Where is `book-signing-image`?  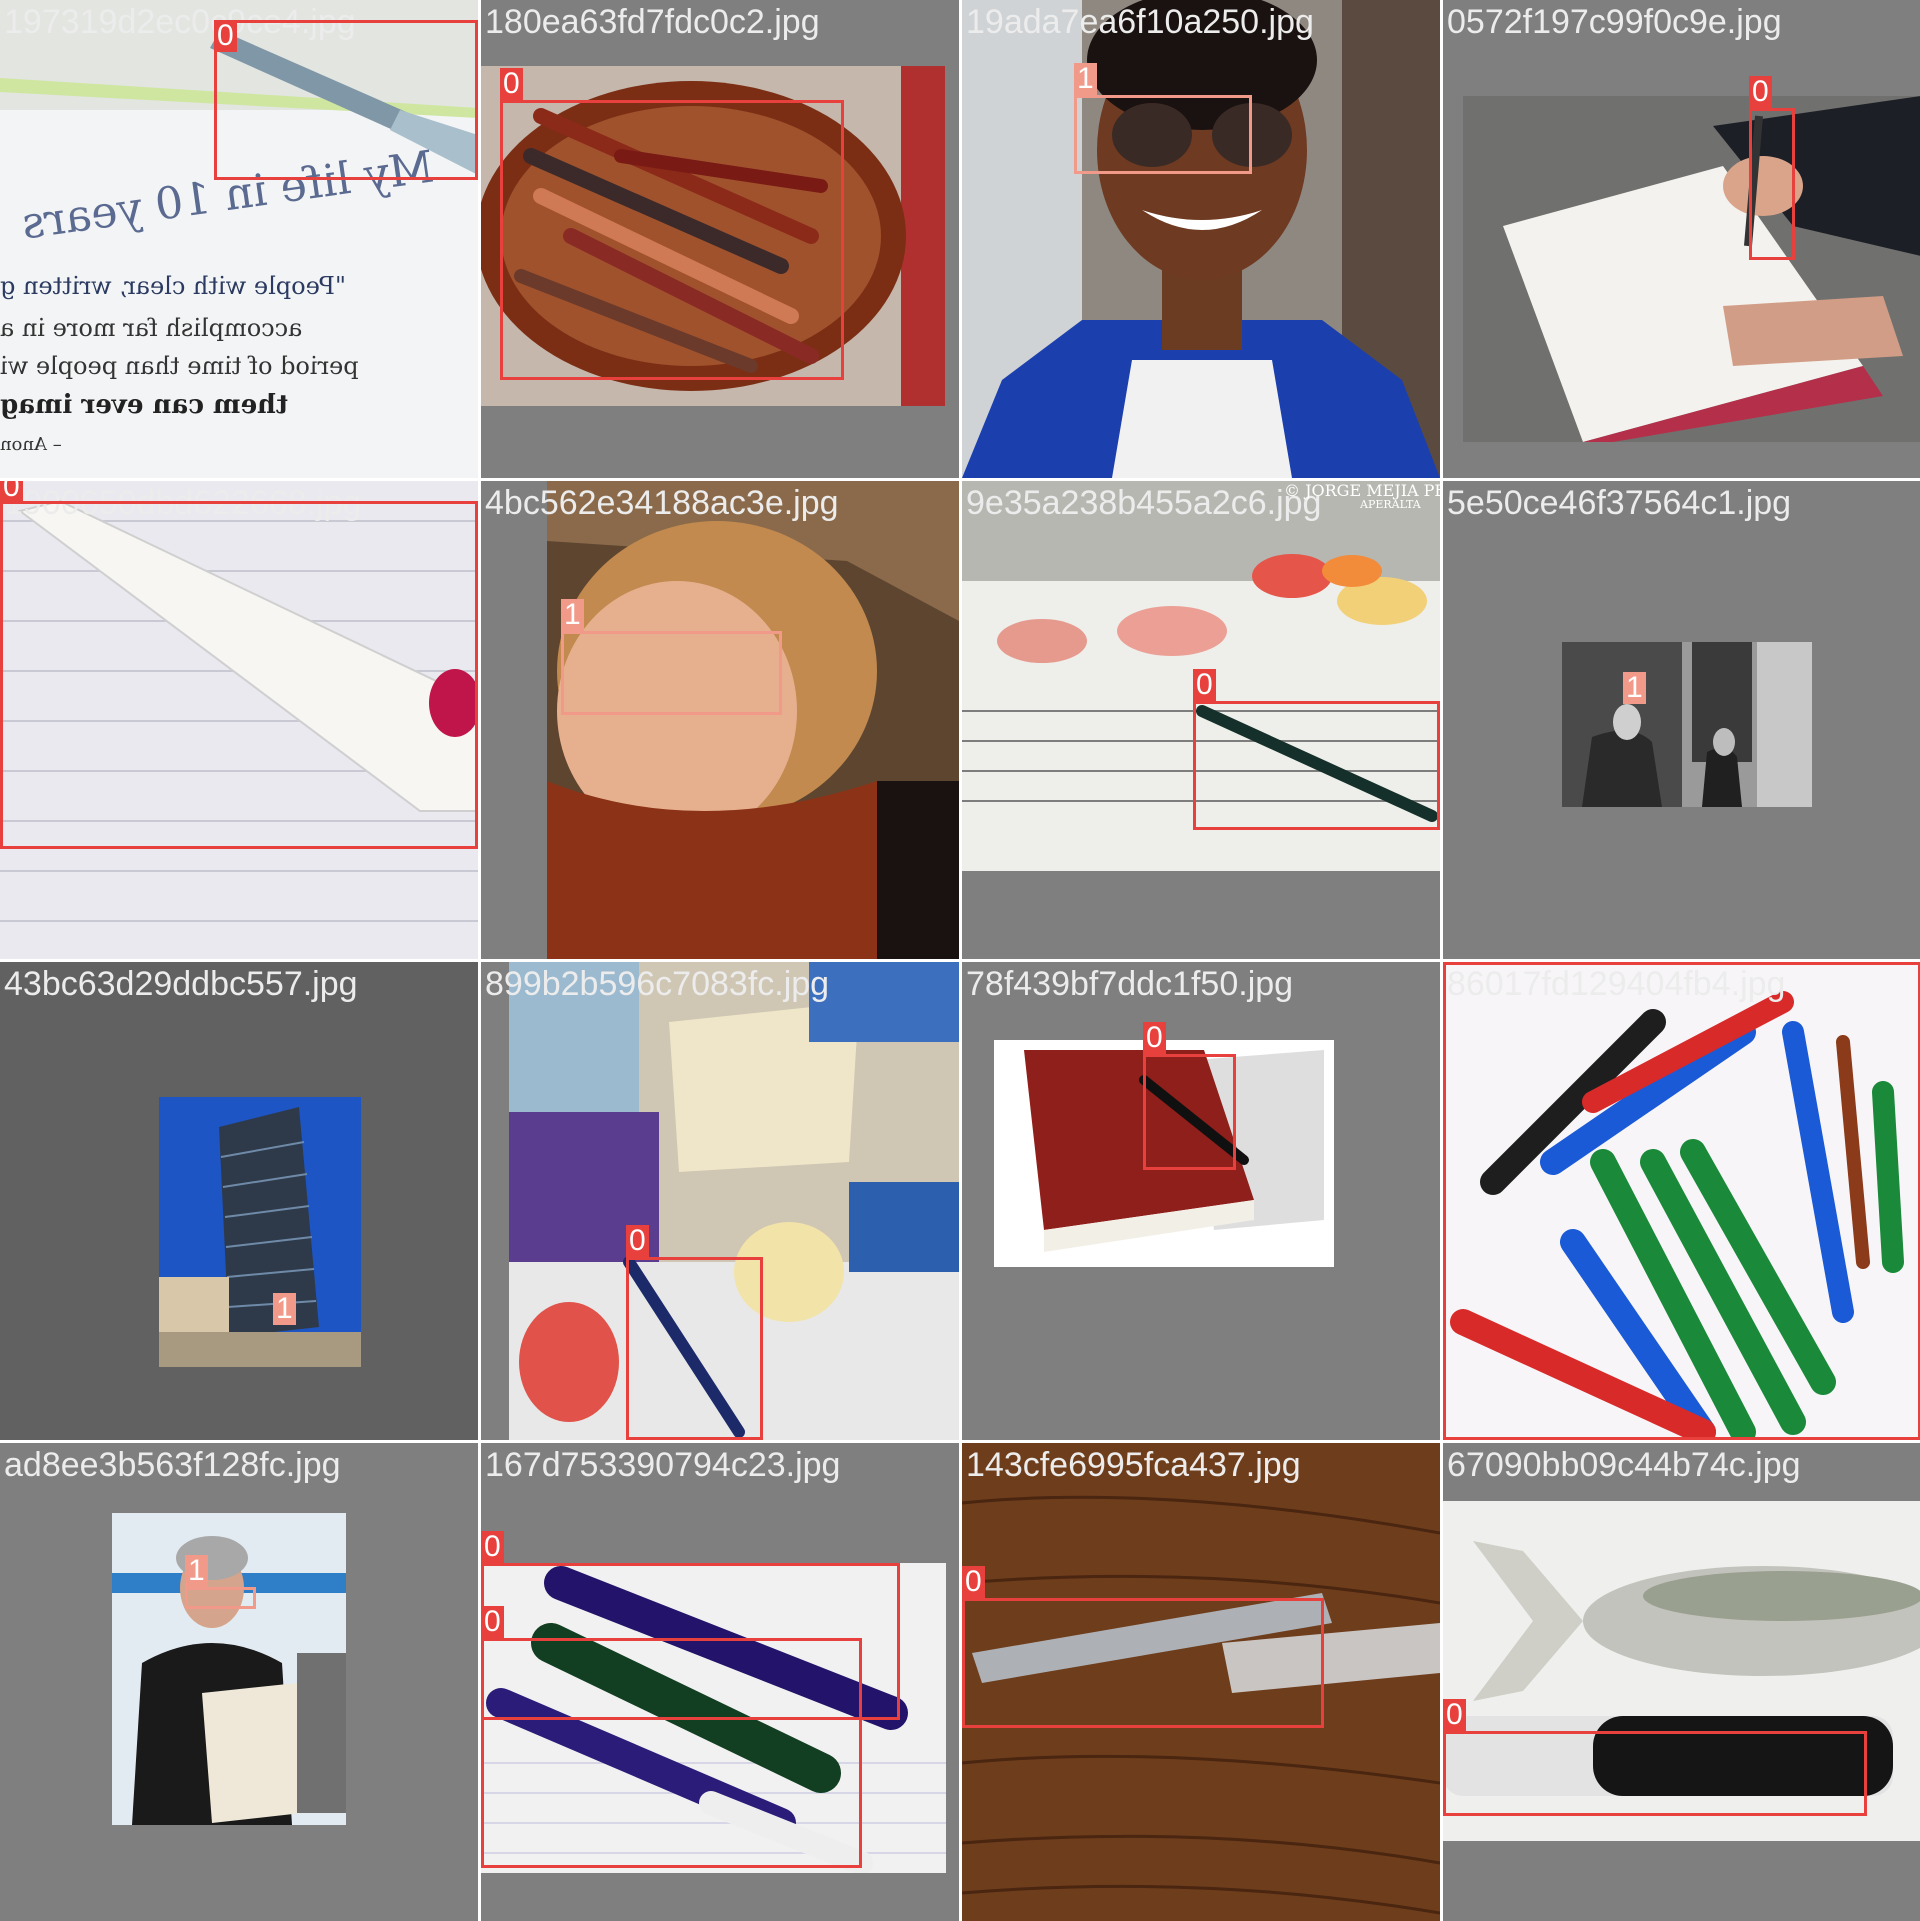
book-signing-image is located at coordinates (1691, 269).